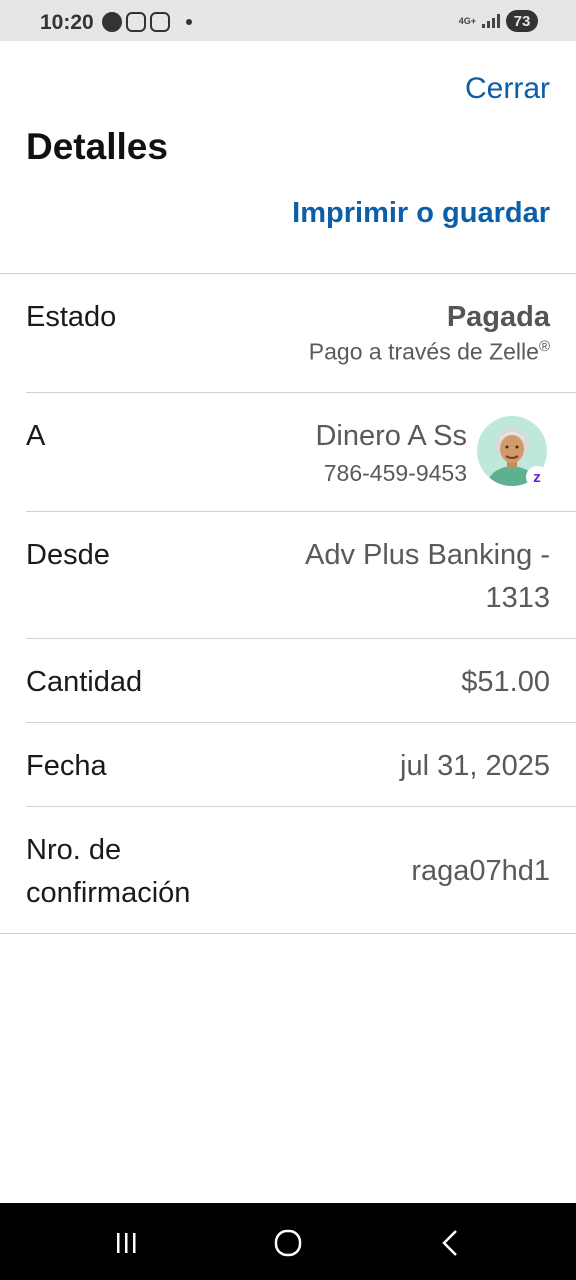  Describe the element at coordinates (429, 351) in the screenshot. I see `estado-sub: Pago a través de Zelle®` at that location.